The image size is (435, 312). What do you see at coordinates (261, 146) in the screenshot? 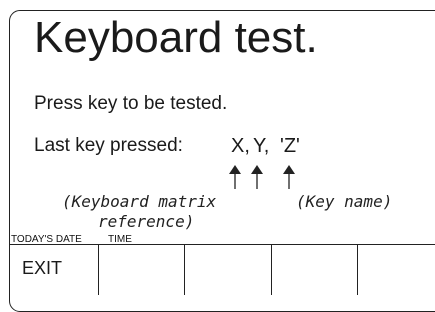
I see `key-matrix-y: Y,` at bounding box center [261, 146].